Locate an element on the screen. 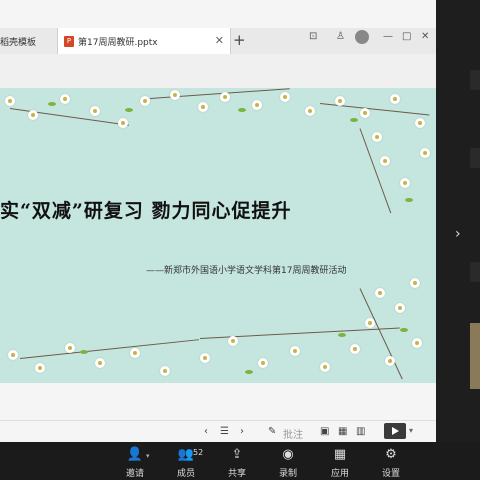  dock-share: ⇪ 共享 is located at coordinates (237, 461).